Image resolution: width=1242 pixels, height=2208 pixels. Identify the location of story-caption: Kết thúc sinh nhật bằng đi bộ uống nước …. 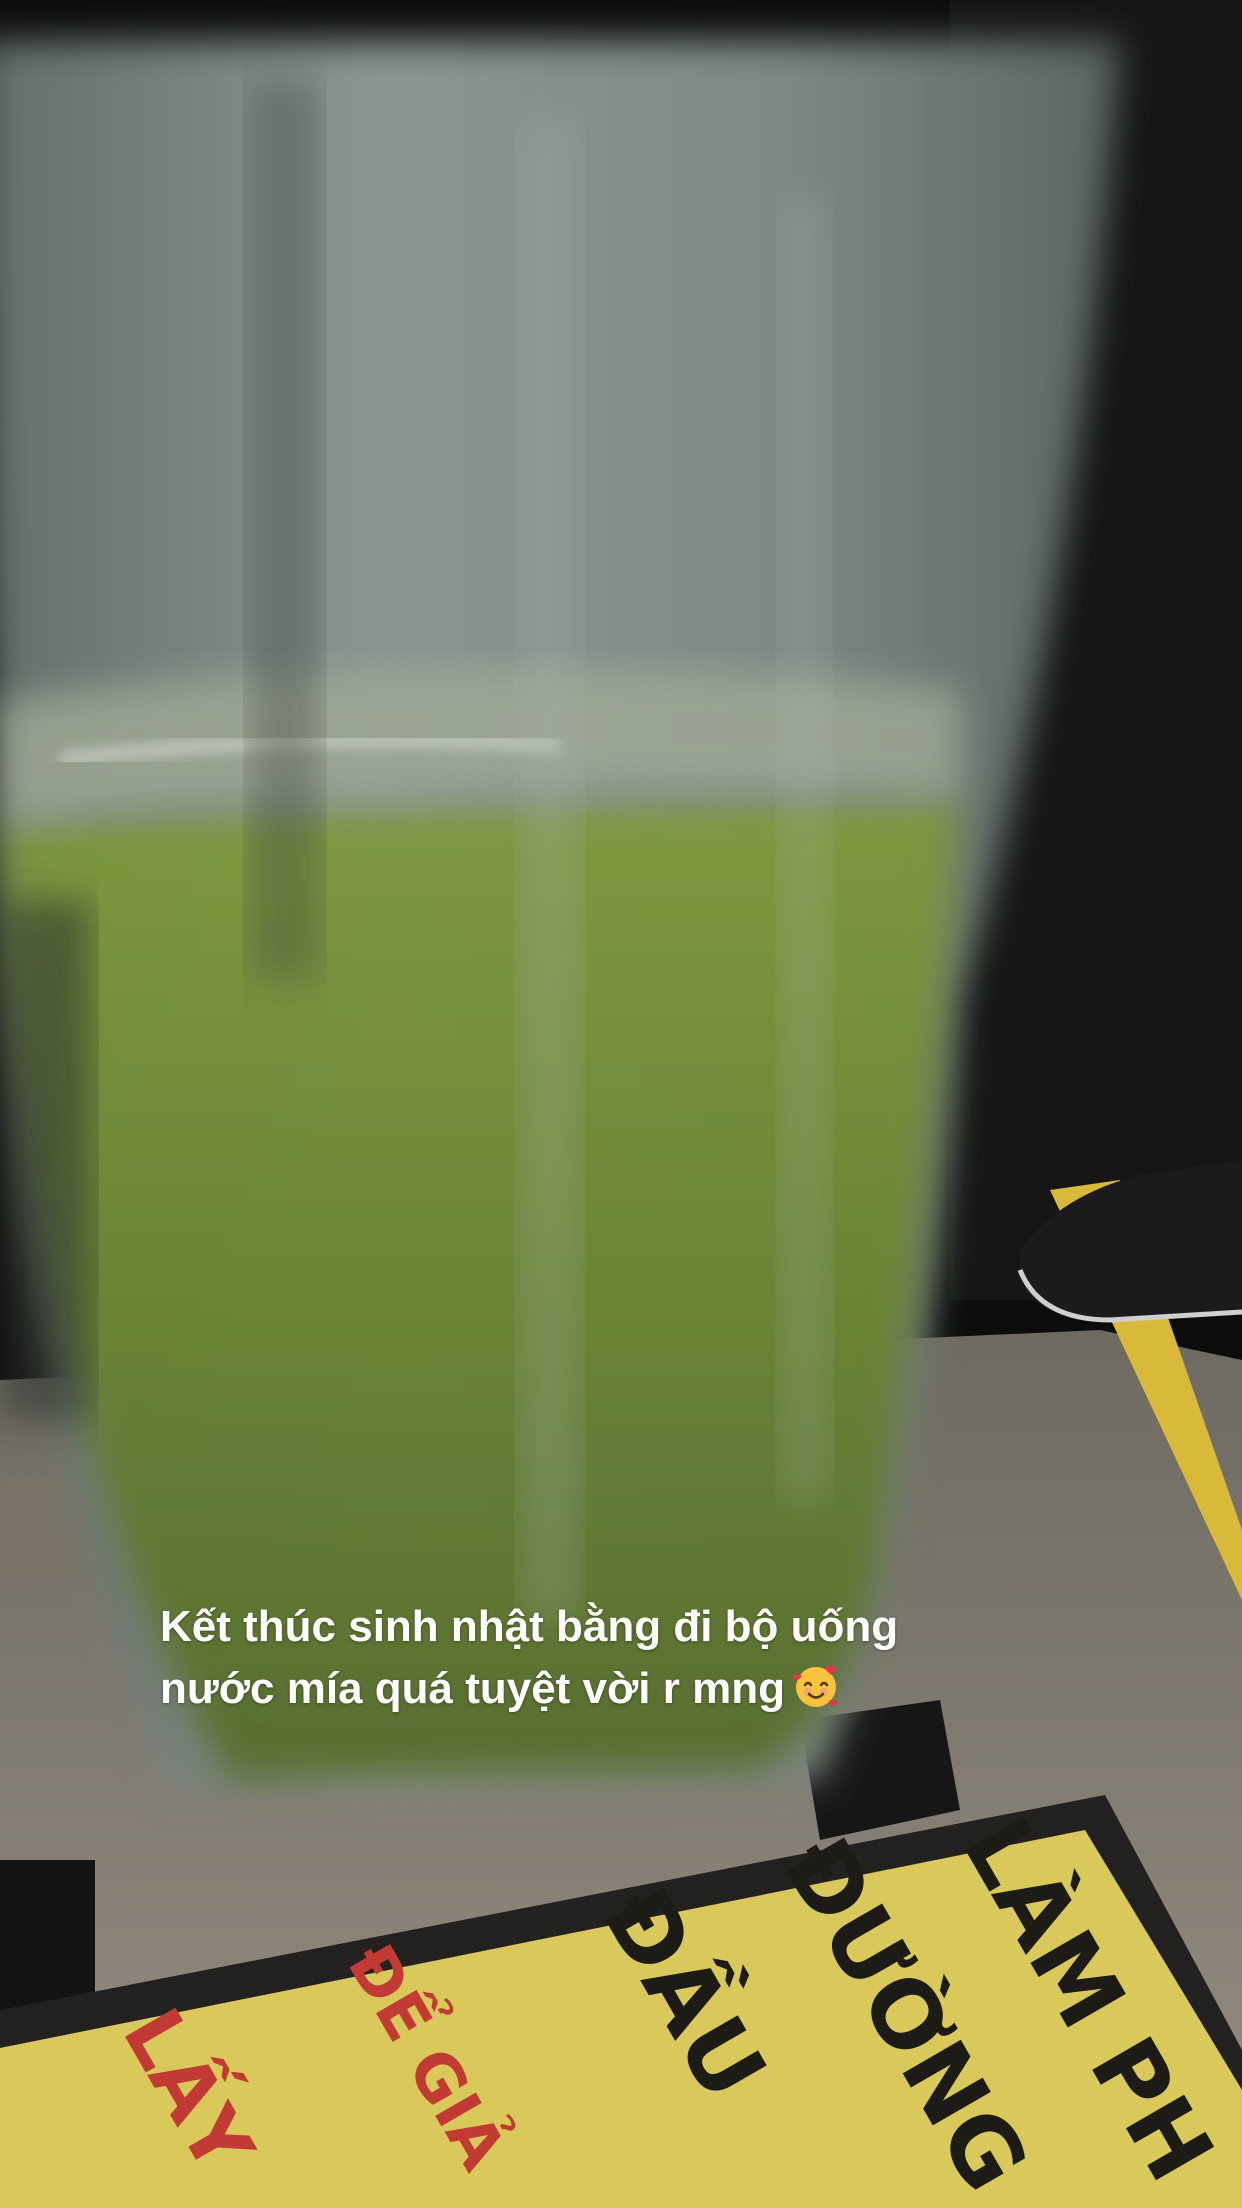
(590, 1658).